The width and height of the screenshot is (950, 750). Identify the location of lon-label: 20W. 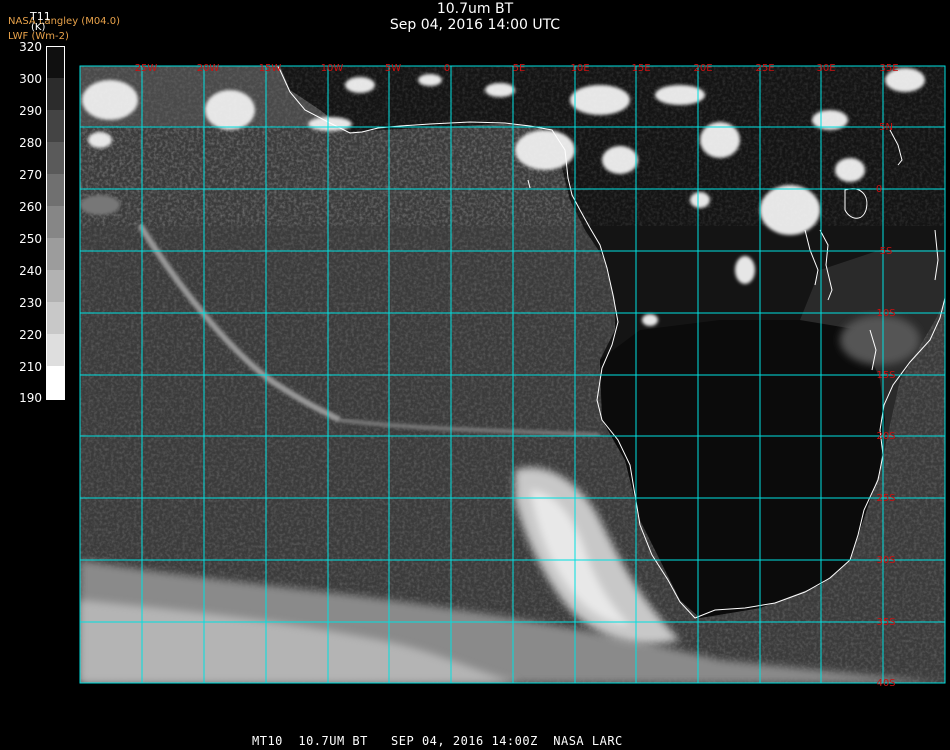
(208, 68).